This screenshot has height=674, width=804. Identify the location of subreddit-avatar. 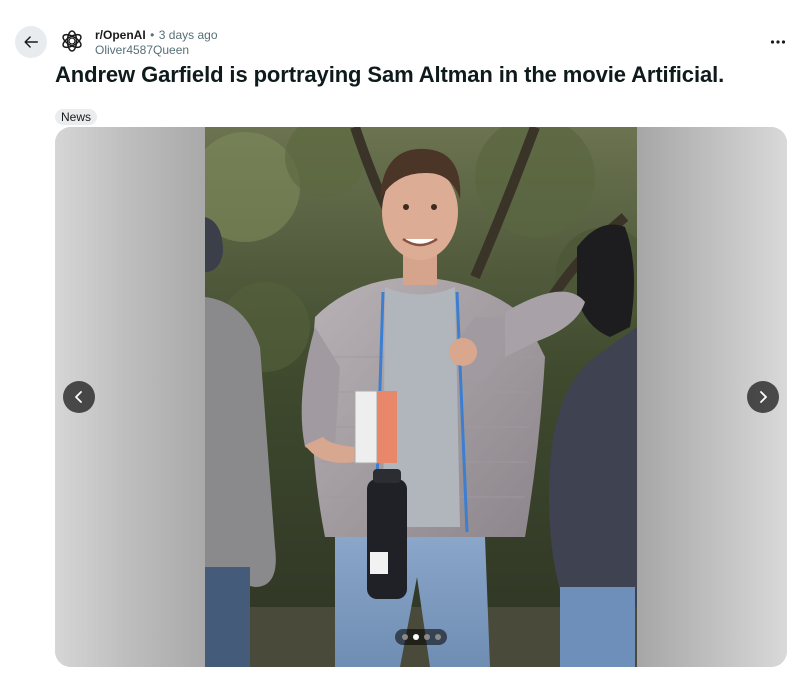
(72, 41).